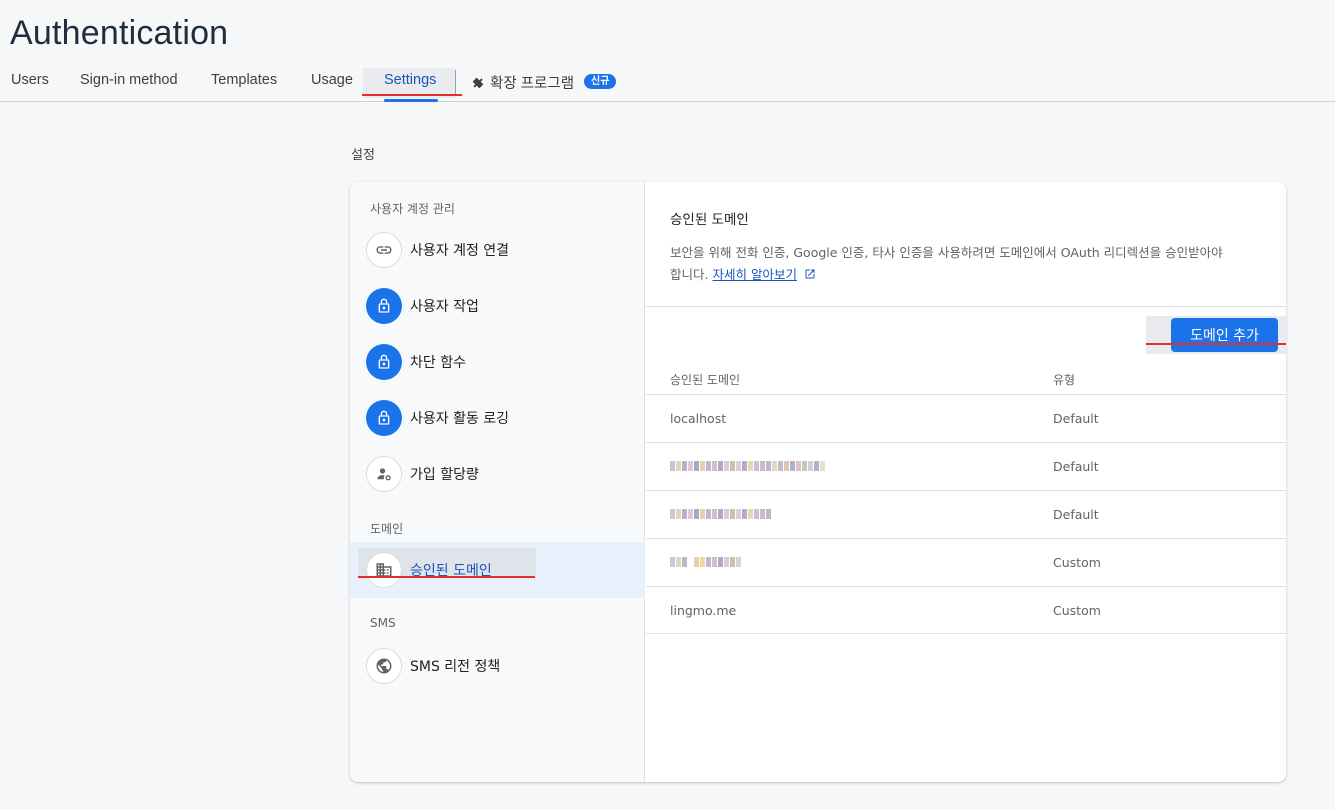 This screenshot has height=809, width=1335. What do you see at coordinates (1224, 335) in the screenshot?
I see `add-domain-button: 도메인 추가` at bounding box center [1224, 335].